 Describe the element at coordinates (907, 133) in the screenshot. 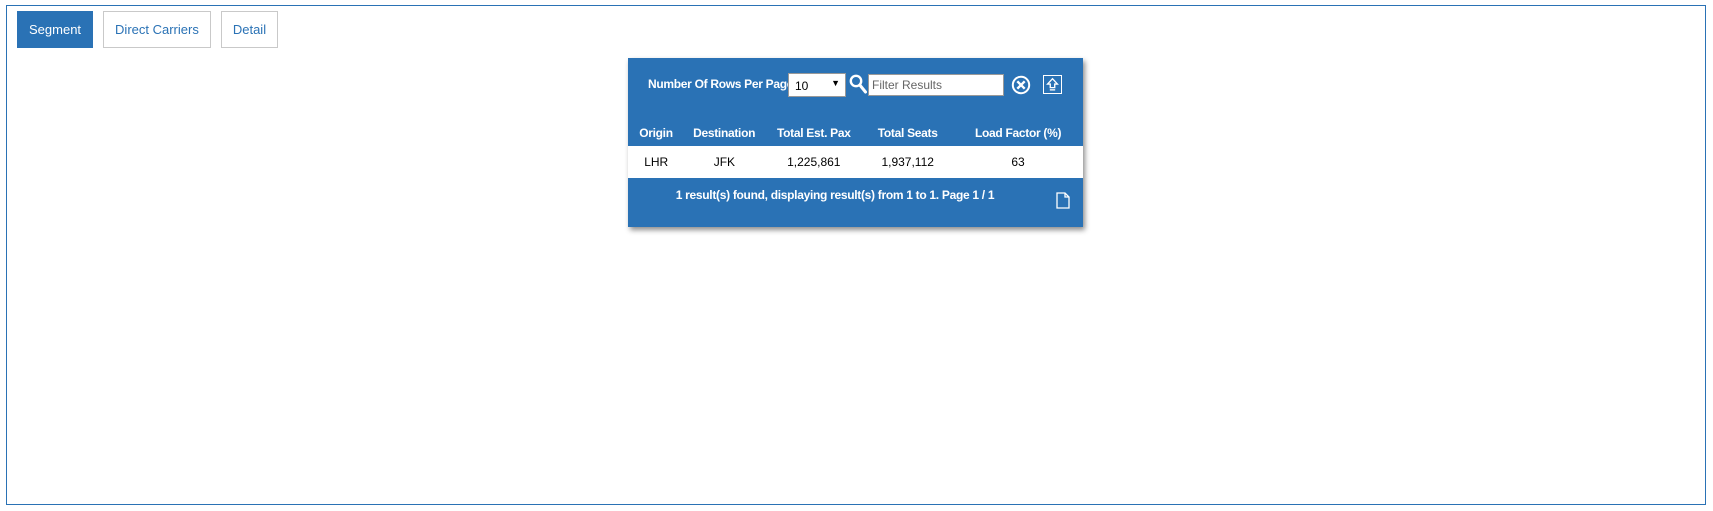

I see `column-header-total-seats: Total Seats` at that location.